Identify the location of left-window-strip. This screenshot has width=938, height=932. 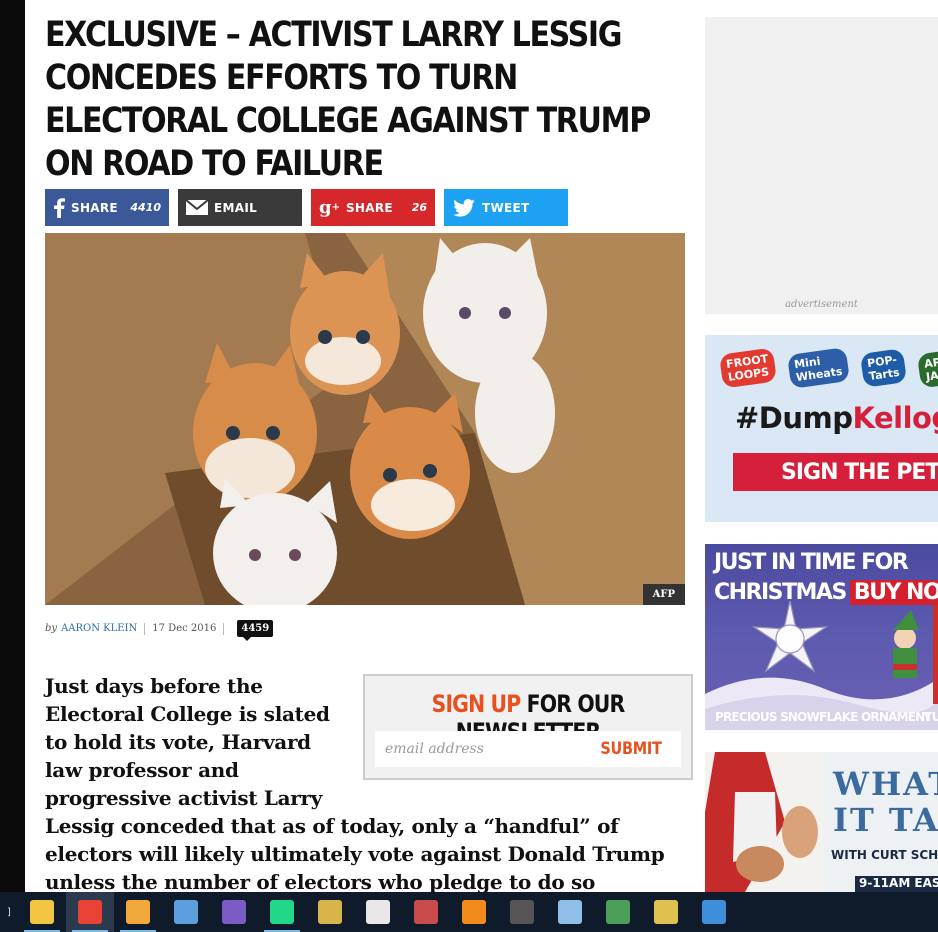
(12, 446).